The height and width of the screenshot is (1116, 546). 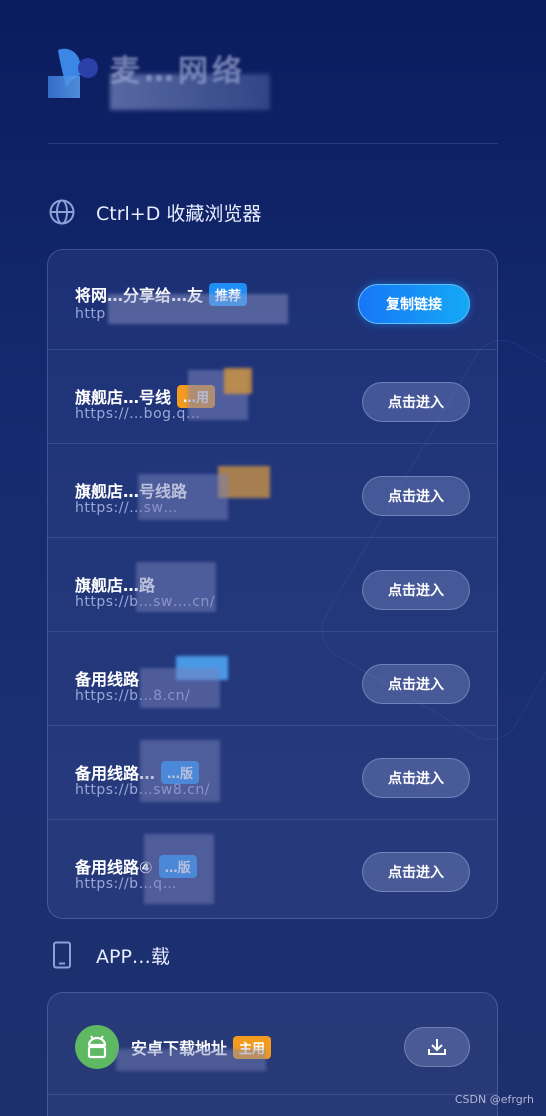 I want to click on link-row: 旗舰店…号线 …用 https://…bog.q… 点击进入, so click(x=272, y=397).